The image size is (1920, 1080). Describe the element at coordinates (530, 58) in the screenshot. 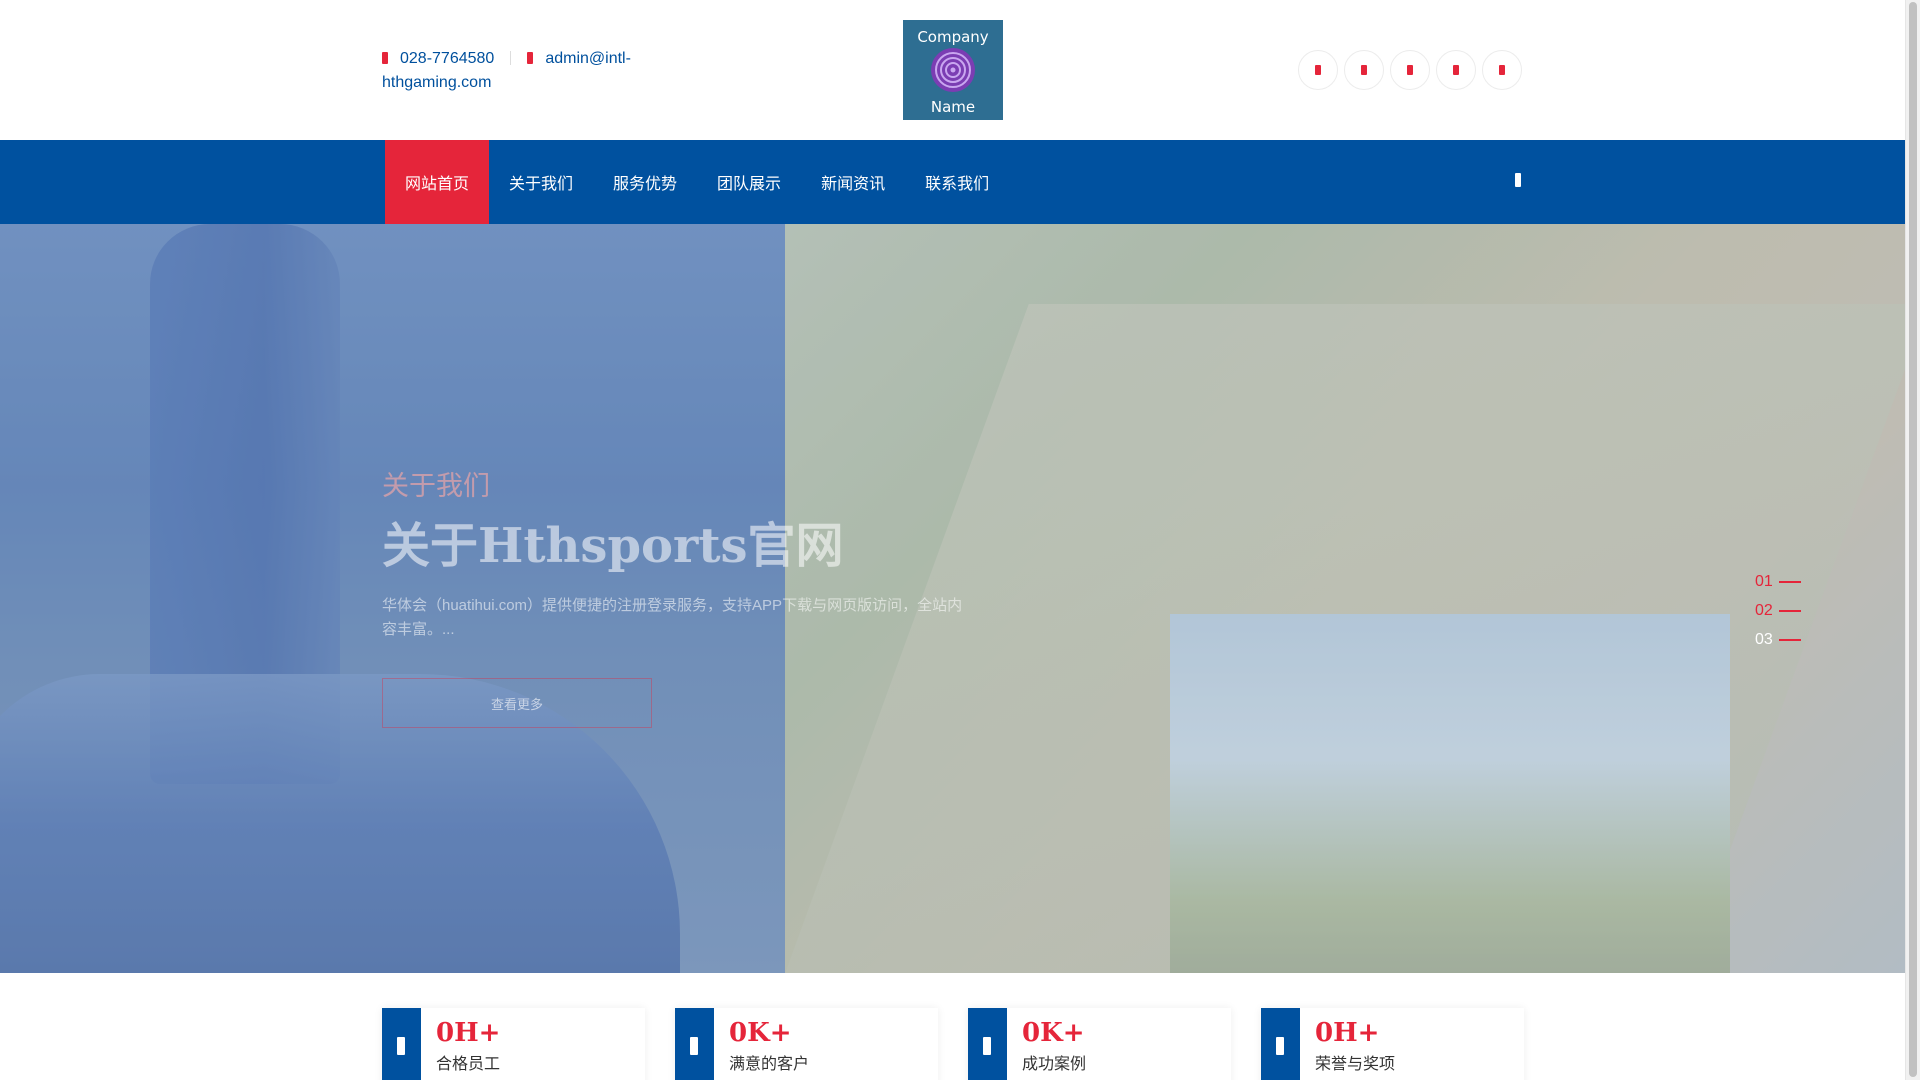

I see `email-icon` at that location.